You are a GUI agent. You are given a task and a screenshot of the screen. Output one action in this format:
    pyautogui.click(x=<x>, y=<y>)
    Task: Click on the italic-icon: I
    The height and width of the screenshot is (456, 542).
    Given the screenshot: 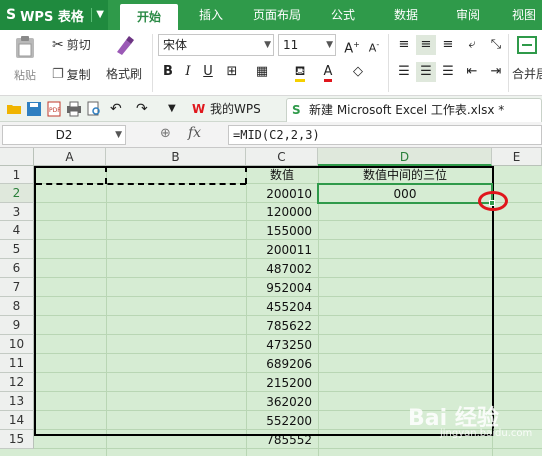 What is the action you would take?
    pyautogui.click(x=188, y=72)
    